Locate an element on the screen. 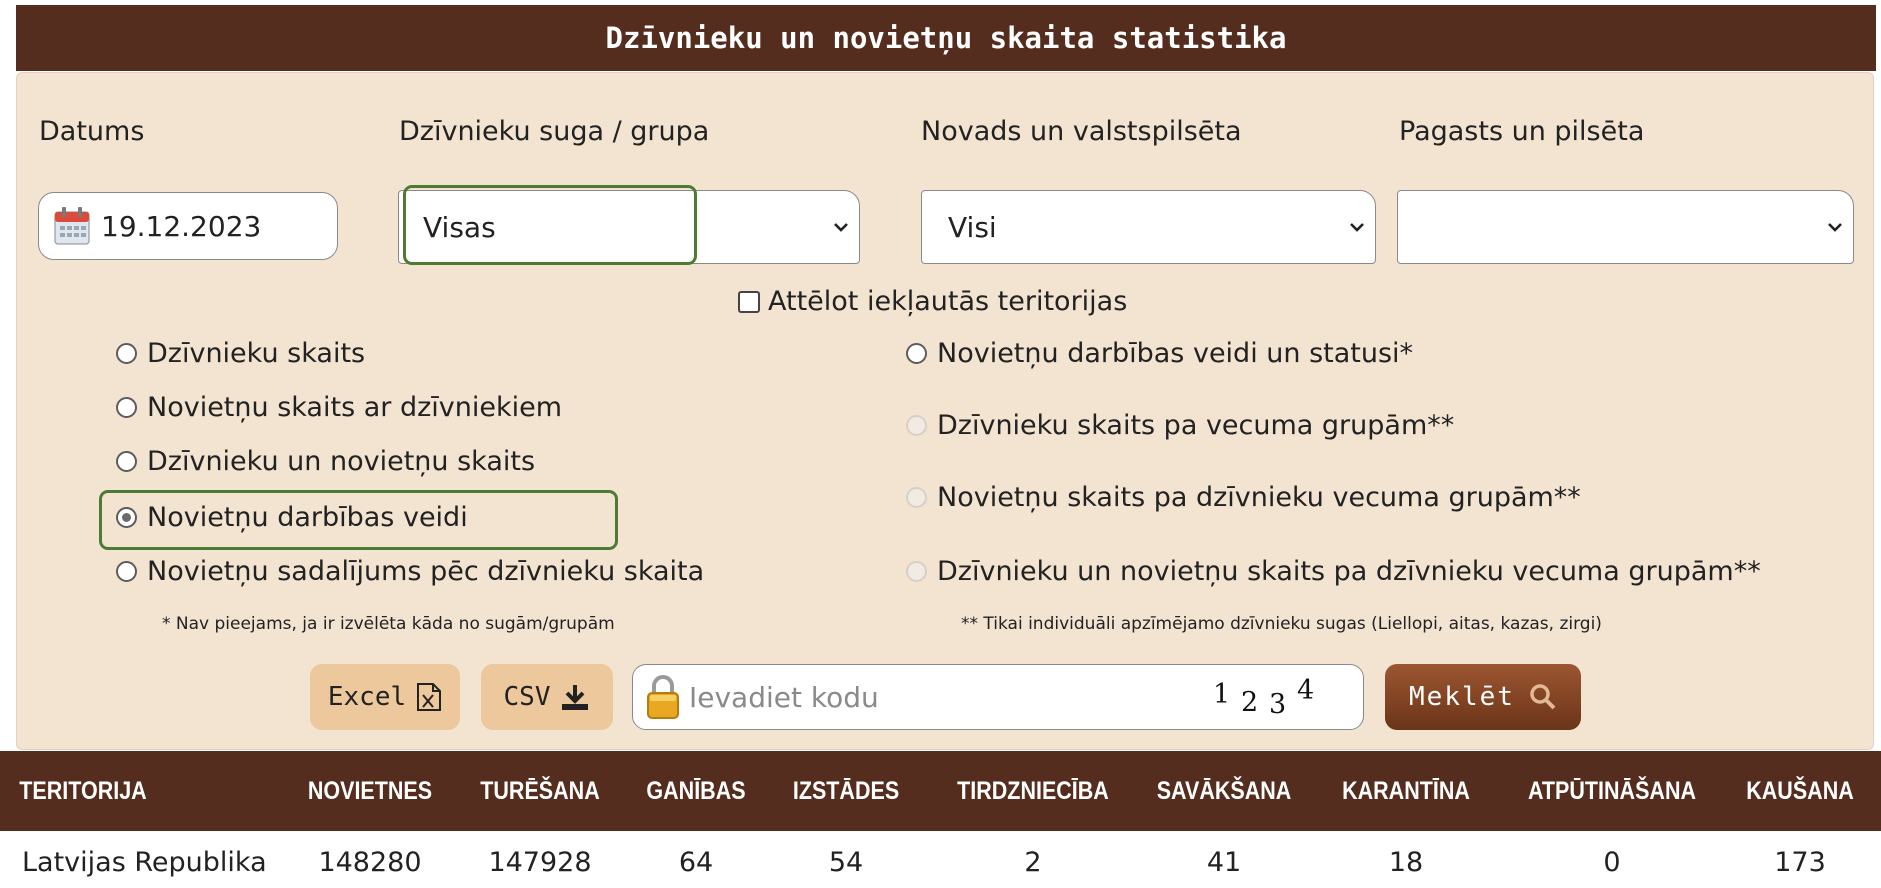 This screenshot has height=888, width=1881. table-cell: 147928 is located at coordinates (540, 862).